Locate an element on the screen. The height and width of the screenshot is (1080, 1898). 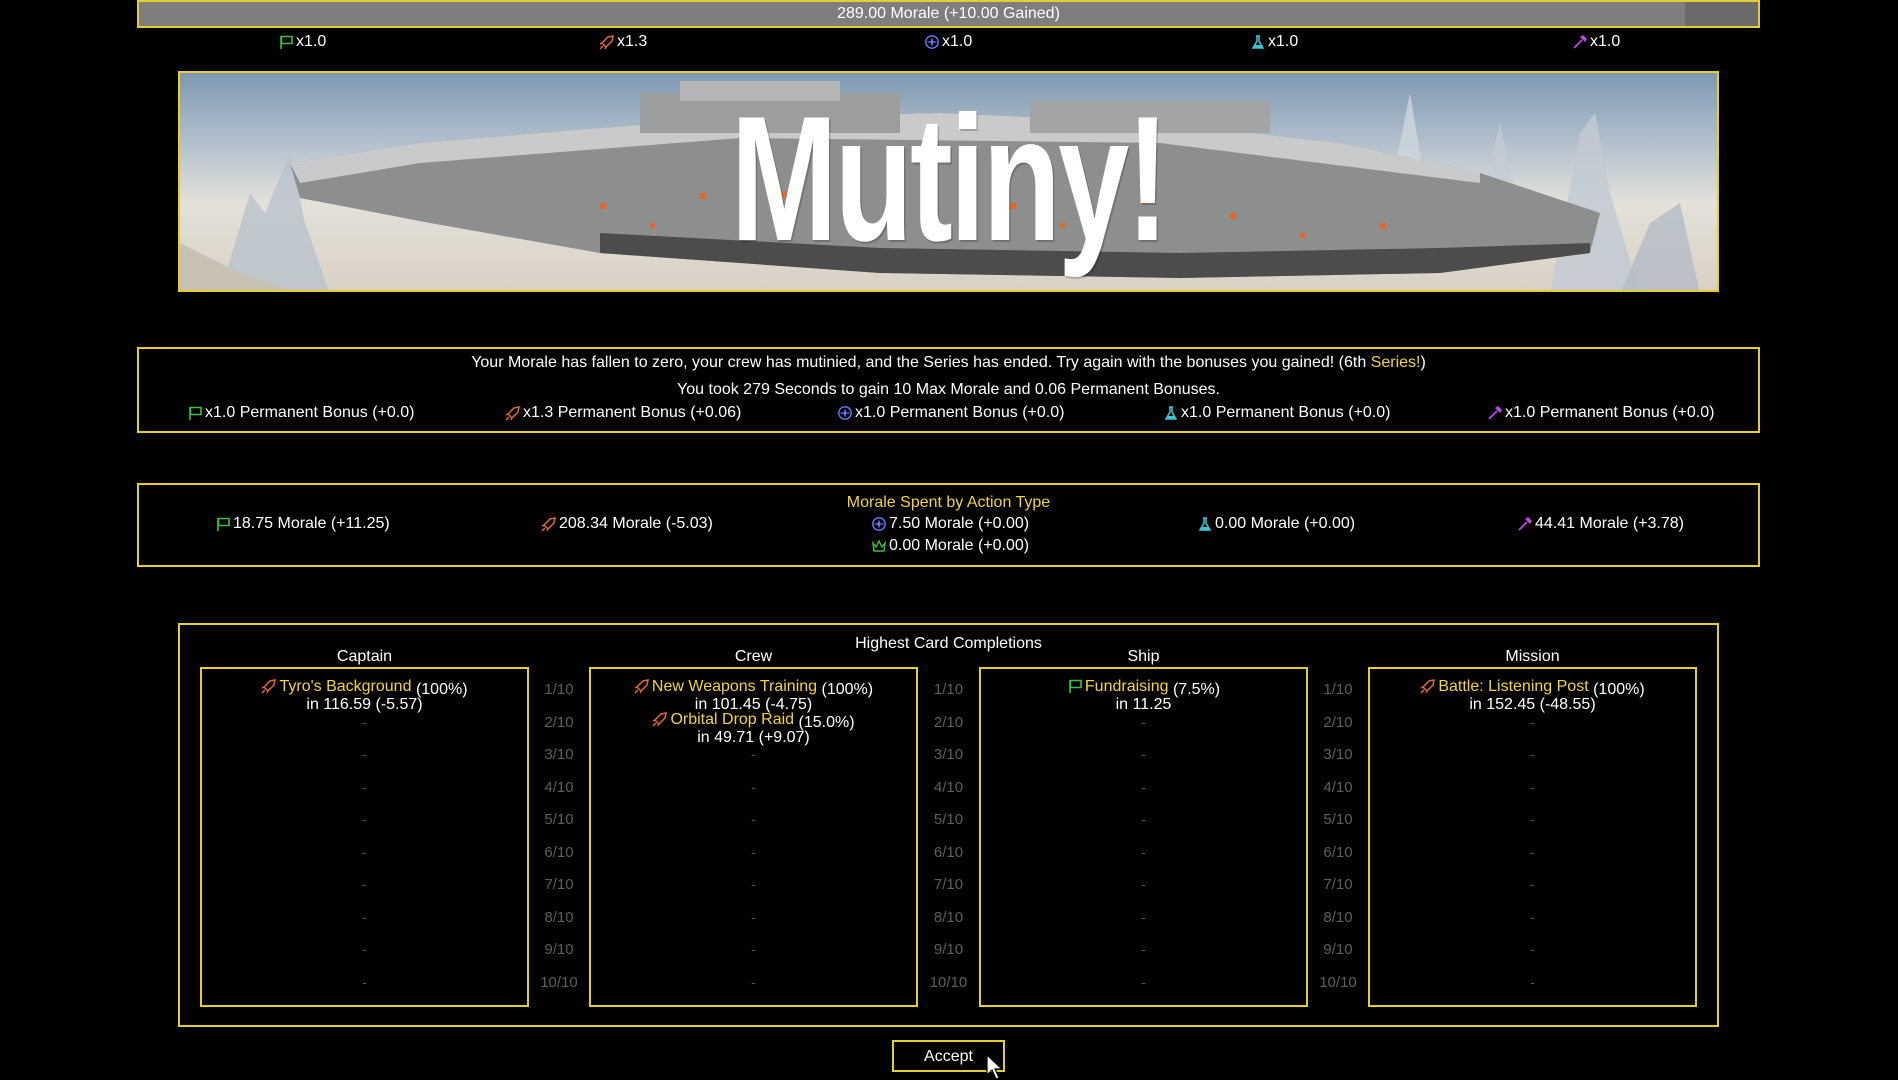
multiplier-value: x1.3 is located at coordinates (632, 41).